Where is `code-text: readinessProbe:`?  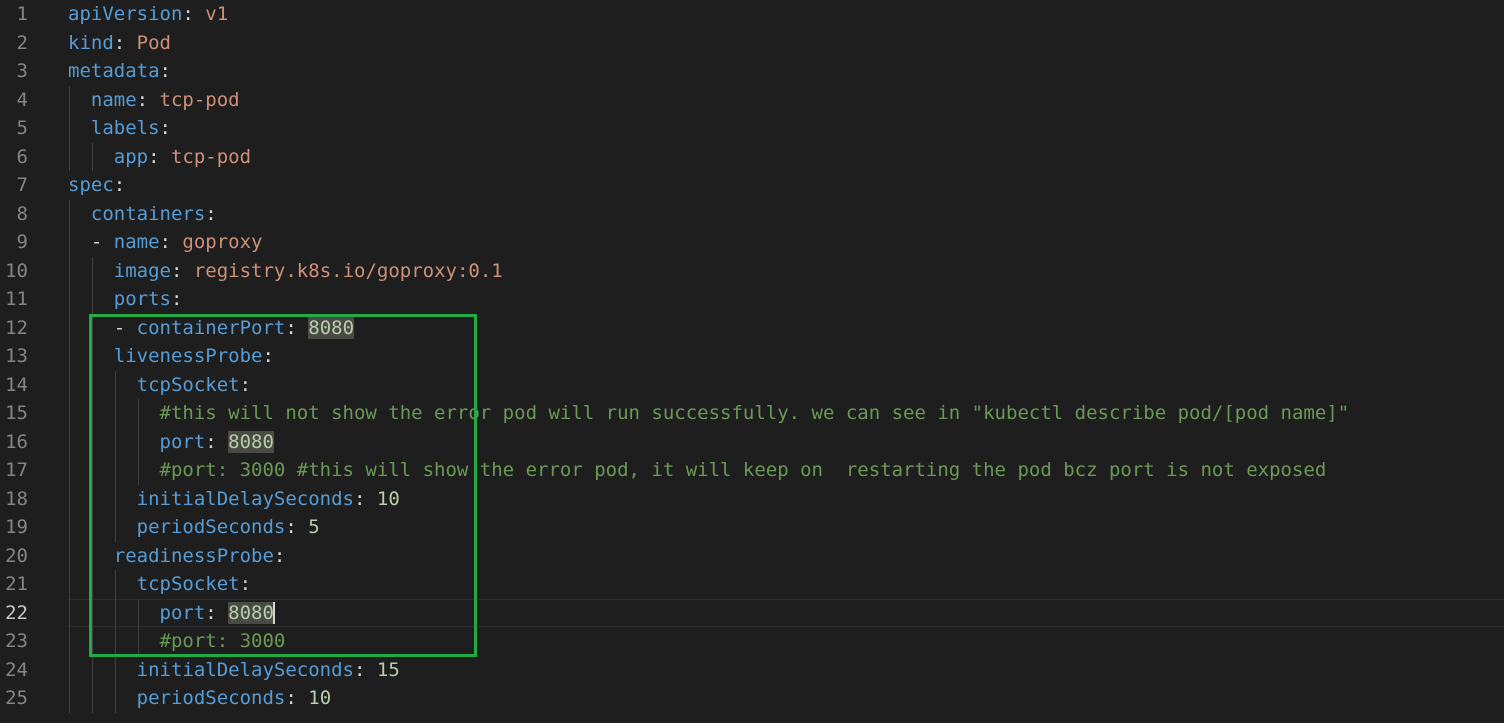
code-text: readinessProbe: is located at coordinates (177, 556).